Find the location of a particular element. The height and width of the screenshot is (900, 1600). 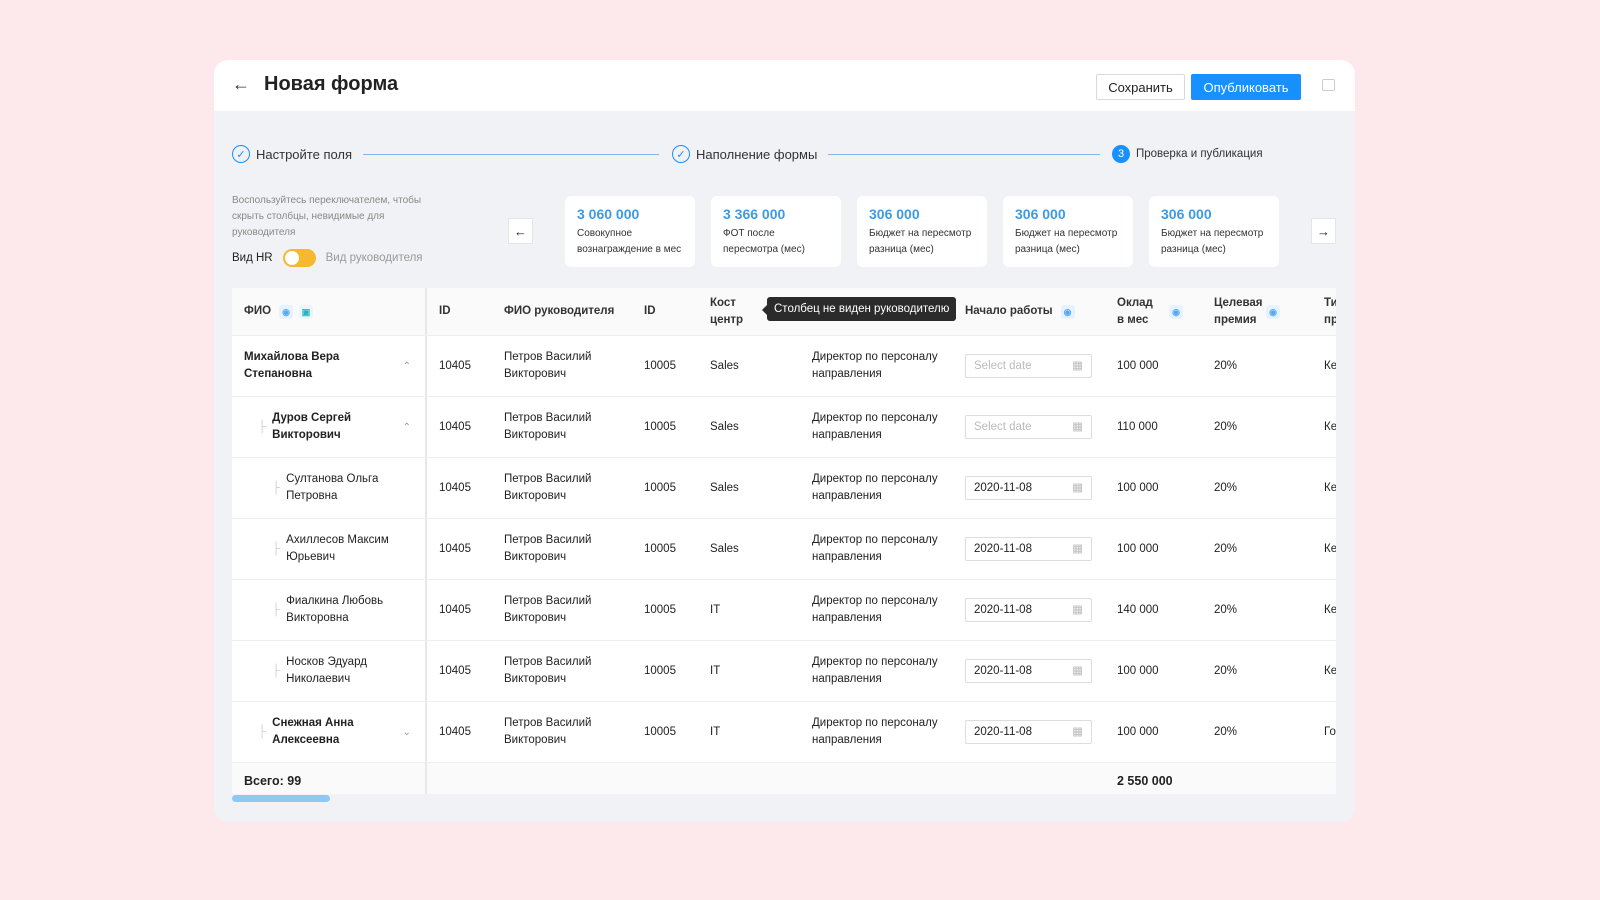

target-bonus: 20% is located at coordinates (1226, 487).